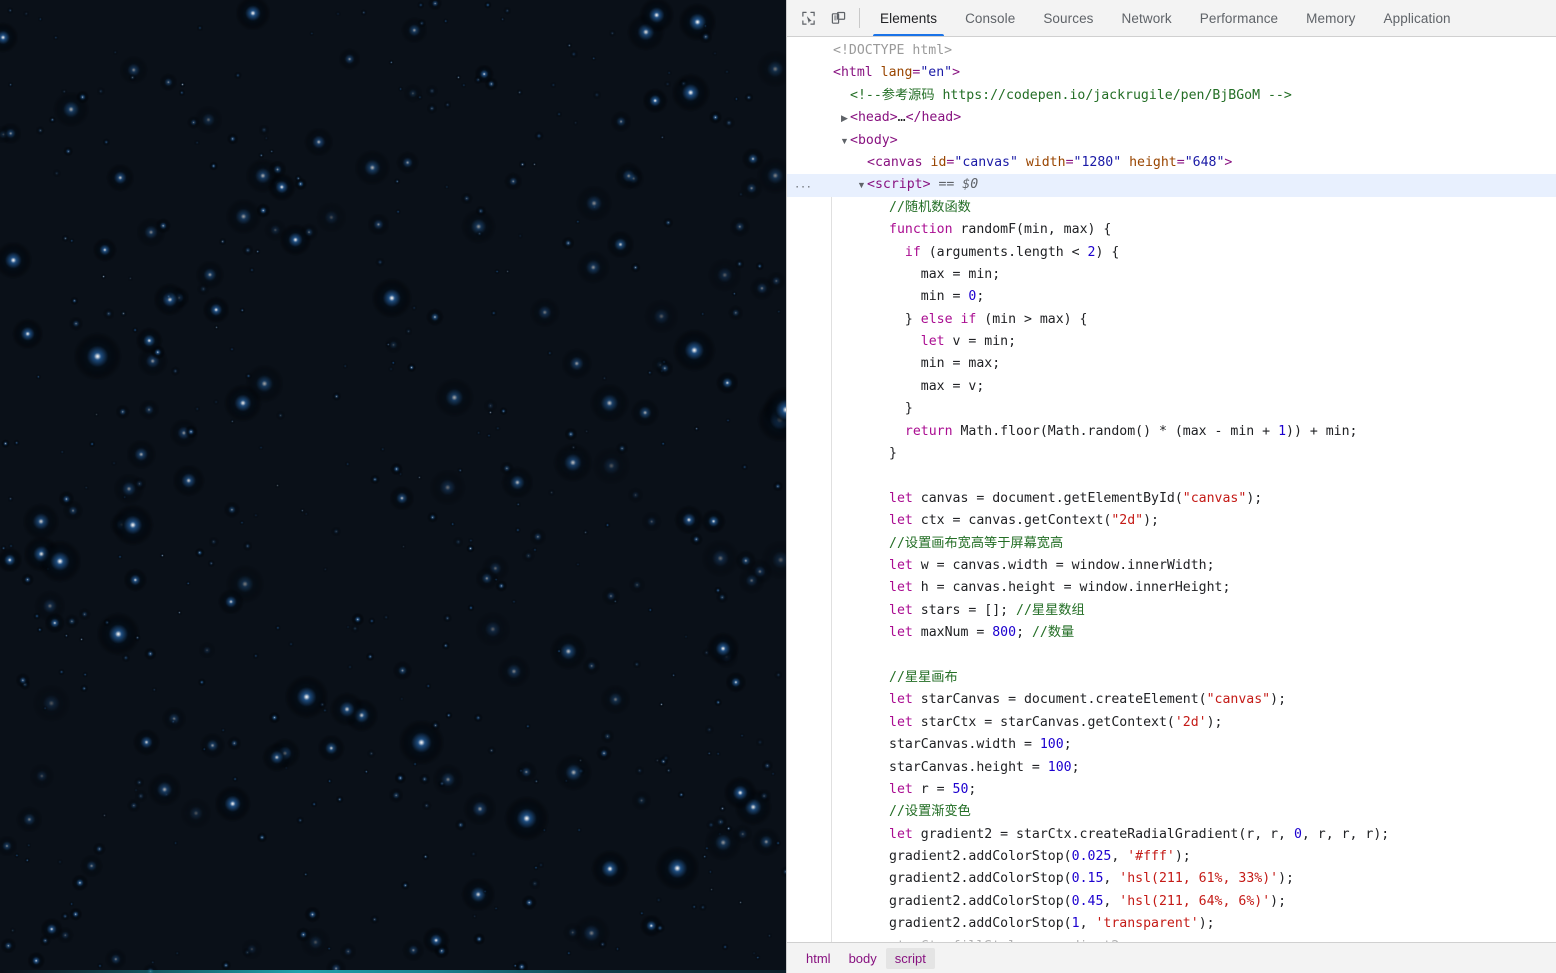  Describe the element at coordinates (893, 50) in the screenshot. I see `dom-token: <!DOCTYPE html>` at that location.